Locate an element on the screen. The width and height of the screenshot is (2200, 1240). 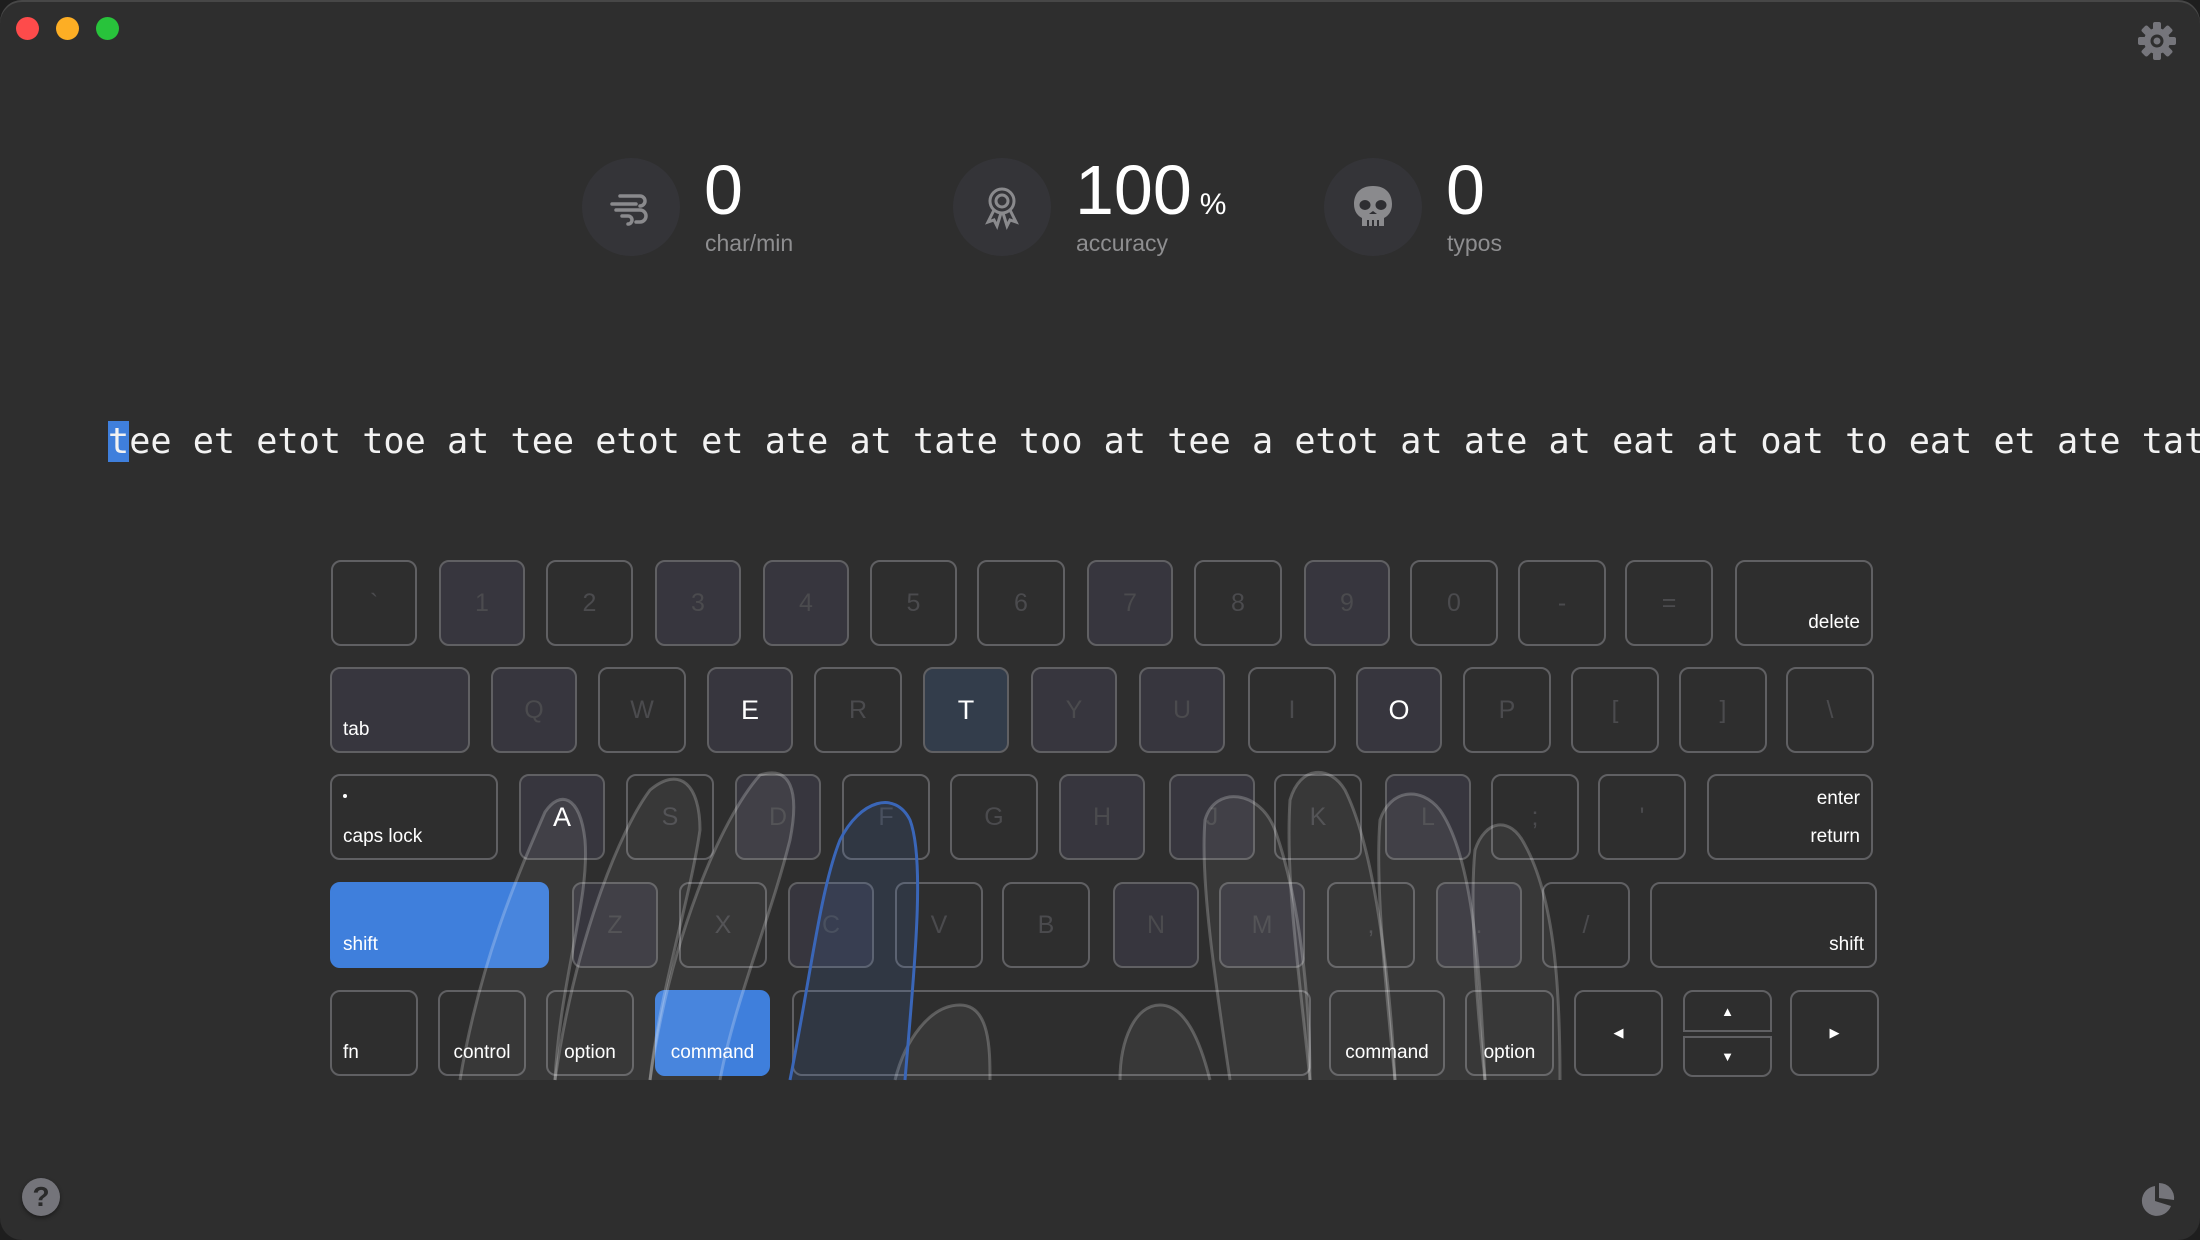
key-arrow-down: ▼ is located at coordinates (1727, 1056).